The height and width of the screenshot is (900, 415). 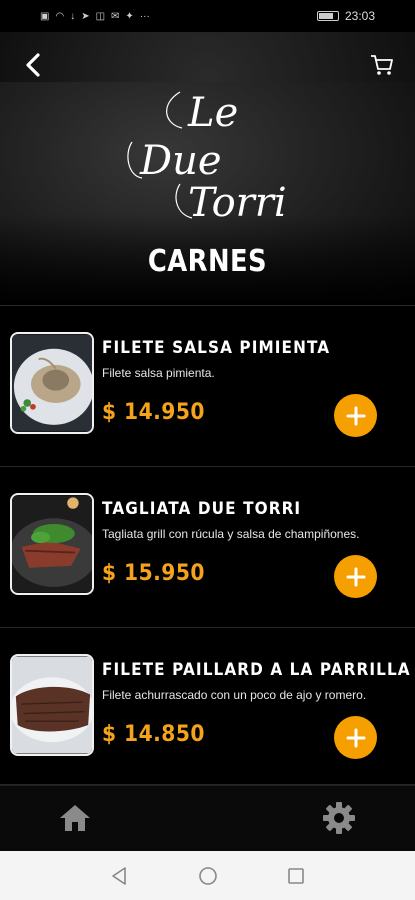 I want to click on mail-icon: ✉, so click(x=115, y=16).